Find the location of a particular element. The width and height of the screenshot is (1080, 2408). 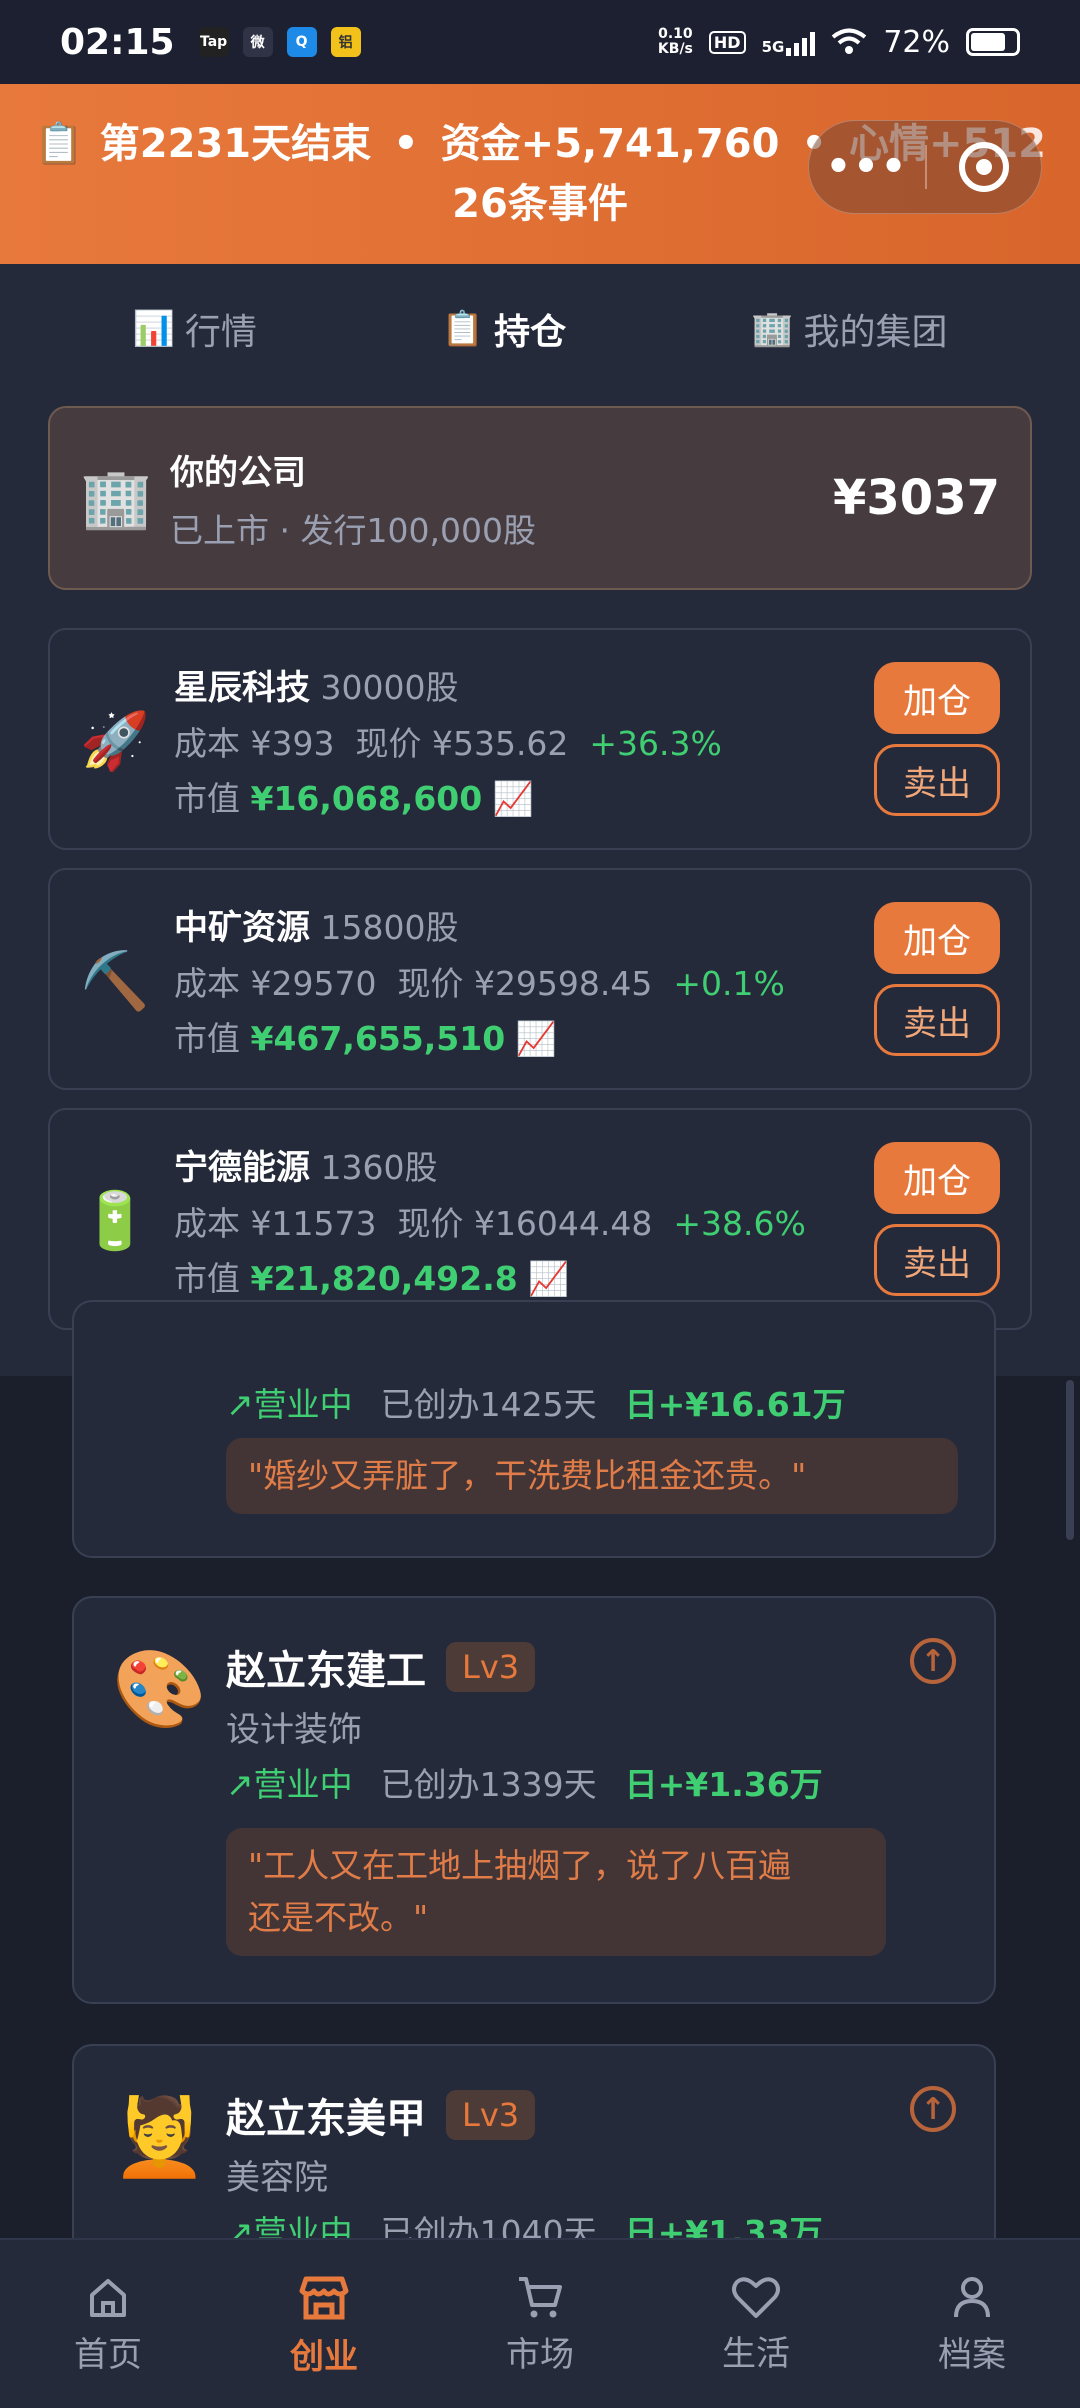

cellular-signal-icon: 5G is located at coordinates (789, 42).